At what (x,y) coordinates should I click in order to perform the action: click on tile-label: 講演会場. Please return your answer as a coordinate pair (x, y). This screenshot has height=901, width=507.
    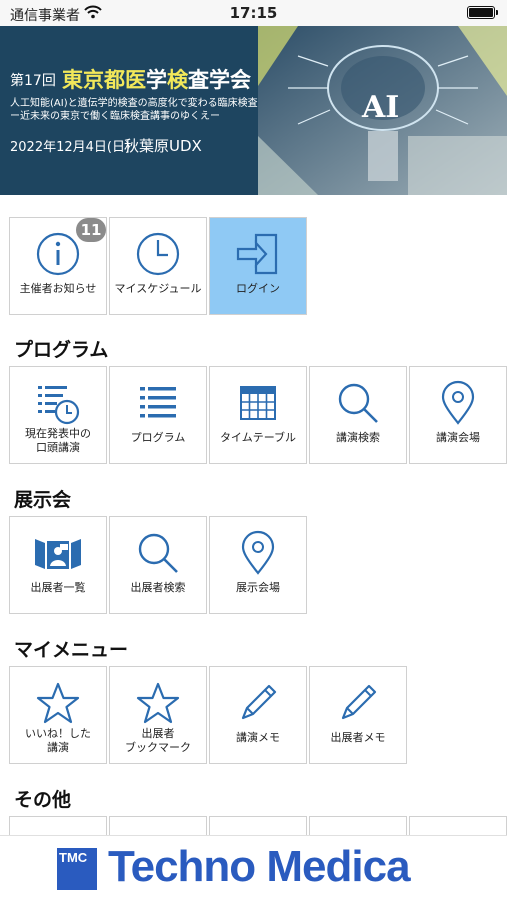
    Looking at the image, I should click on (458, 437).